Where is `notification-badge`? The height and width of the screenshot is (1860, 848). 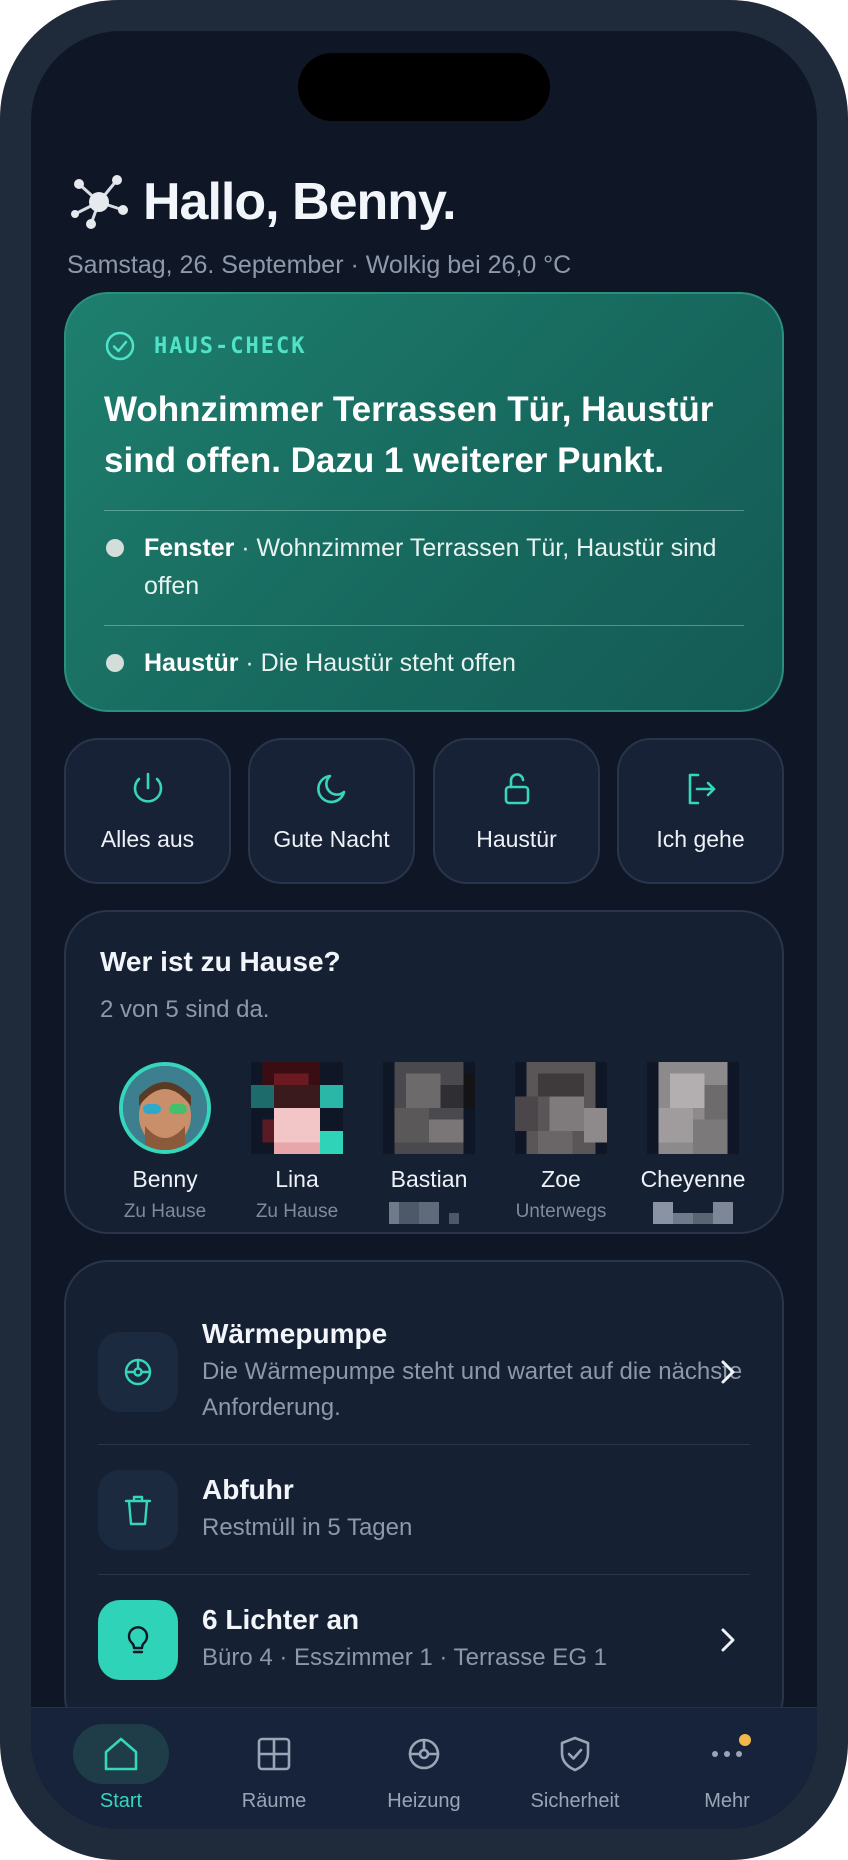
notification-badge is located at coordinates (745, 1740).